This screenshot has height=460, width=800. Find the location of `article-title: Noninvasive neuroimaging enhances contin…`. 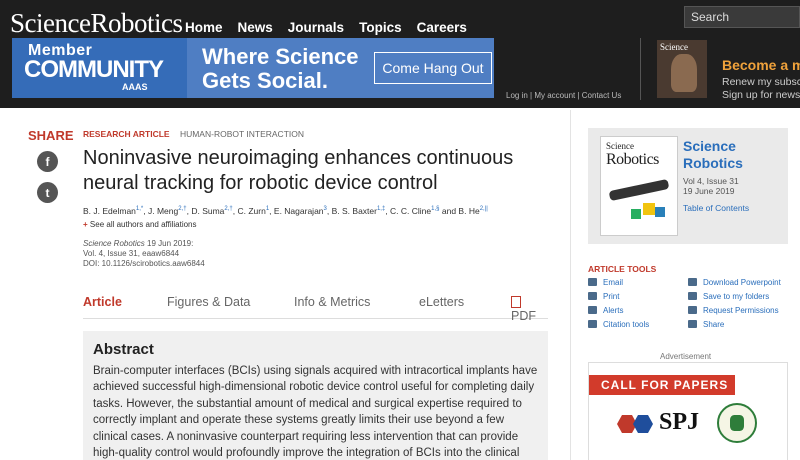

article-title: Noninvasive neuroimaging enhances contin… is located at coordinates (298, 170).